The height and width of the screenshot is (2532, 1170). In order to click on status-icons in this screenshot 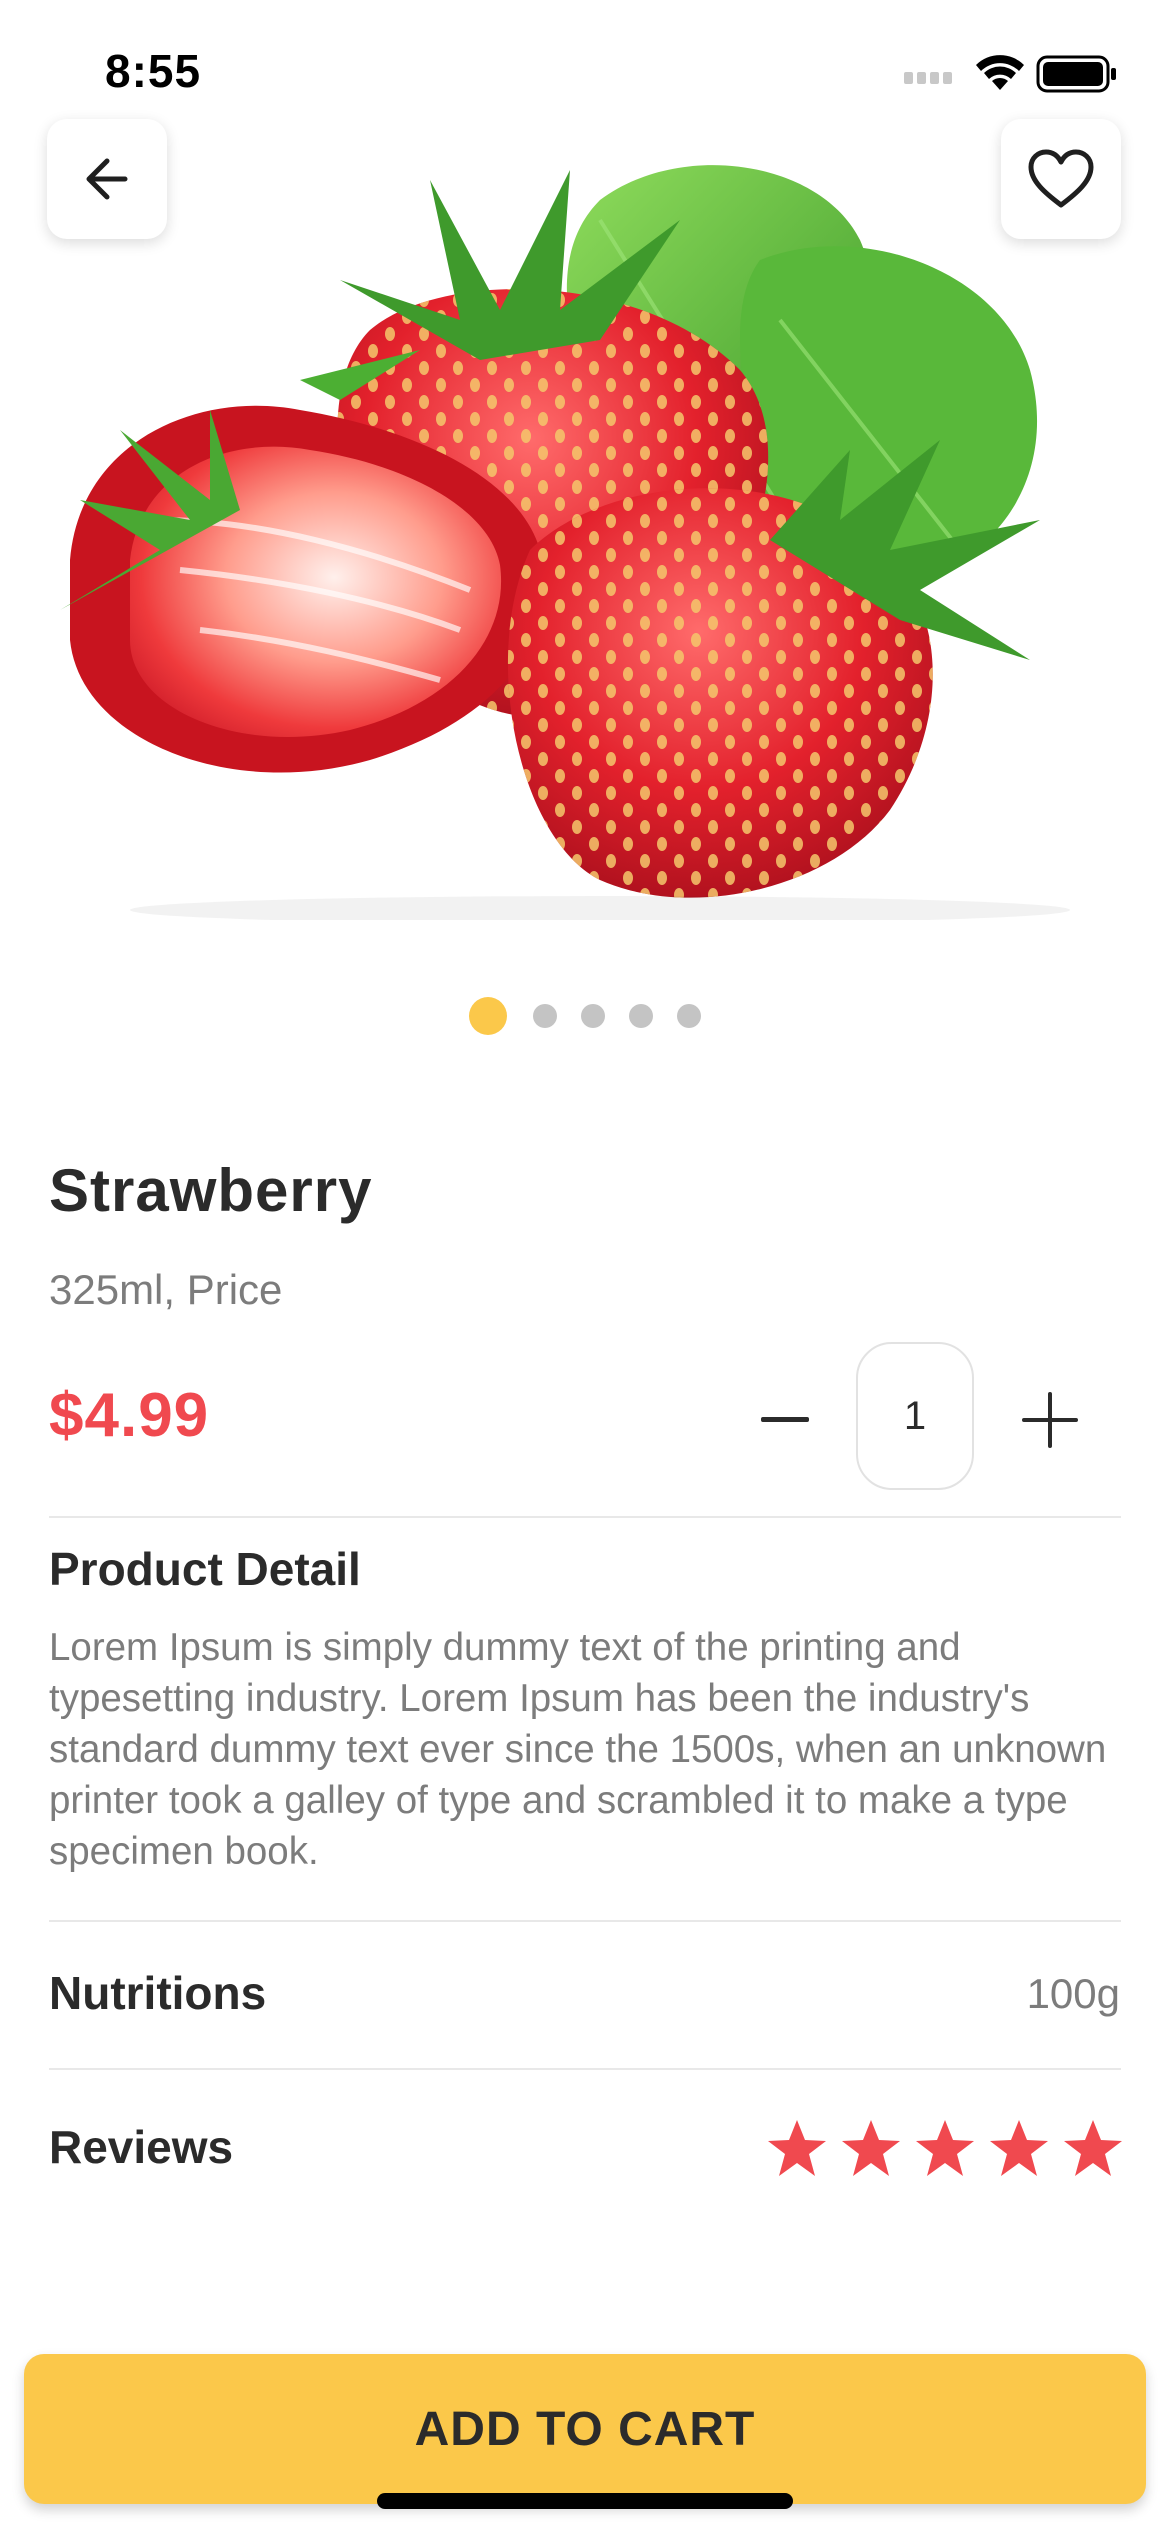, I will do `click(1012, 75)`.